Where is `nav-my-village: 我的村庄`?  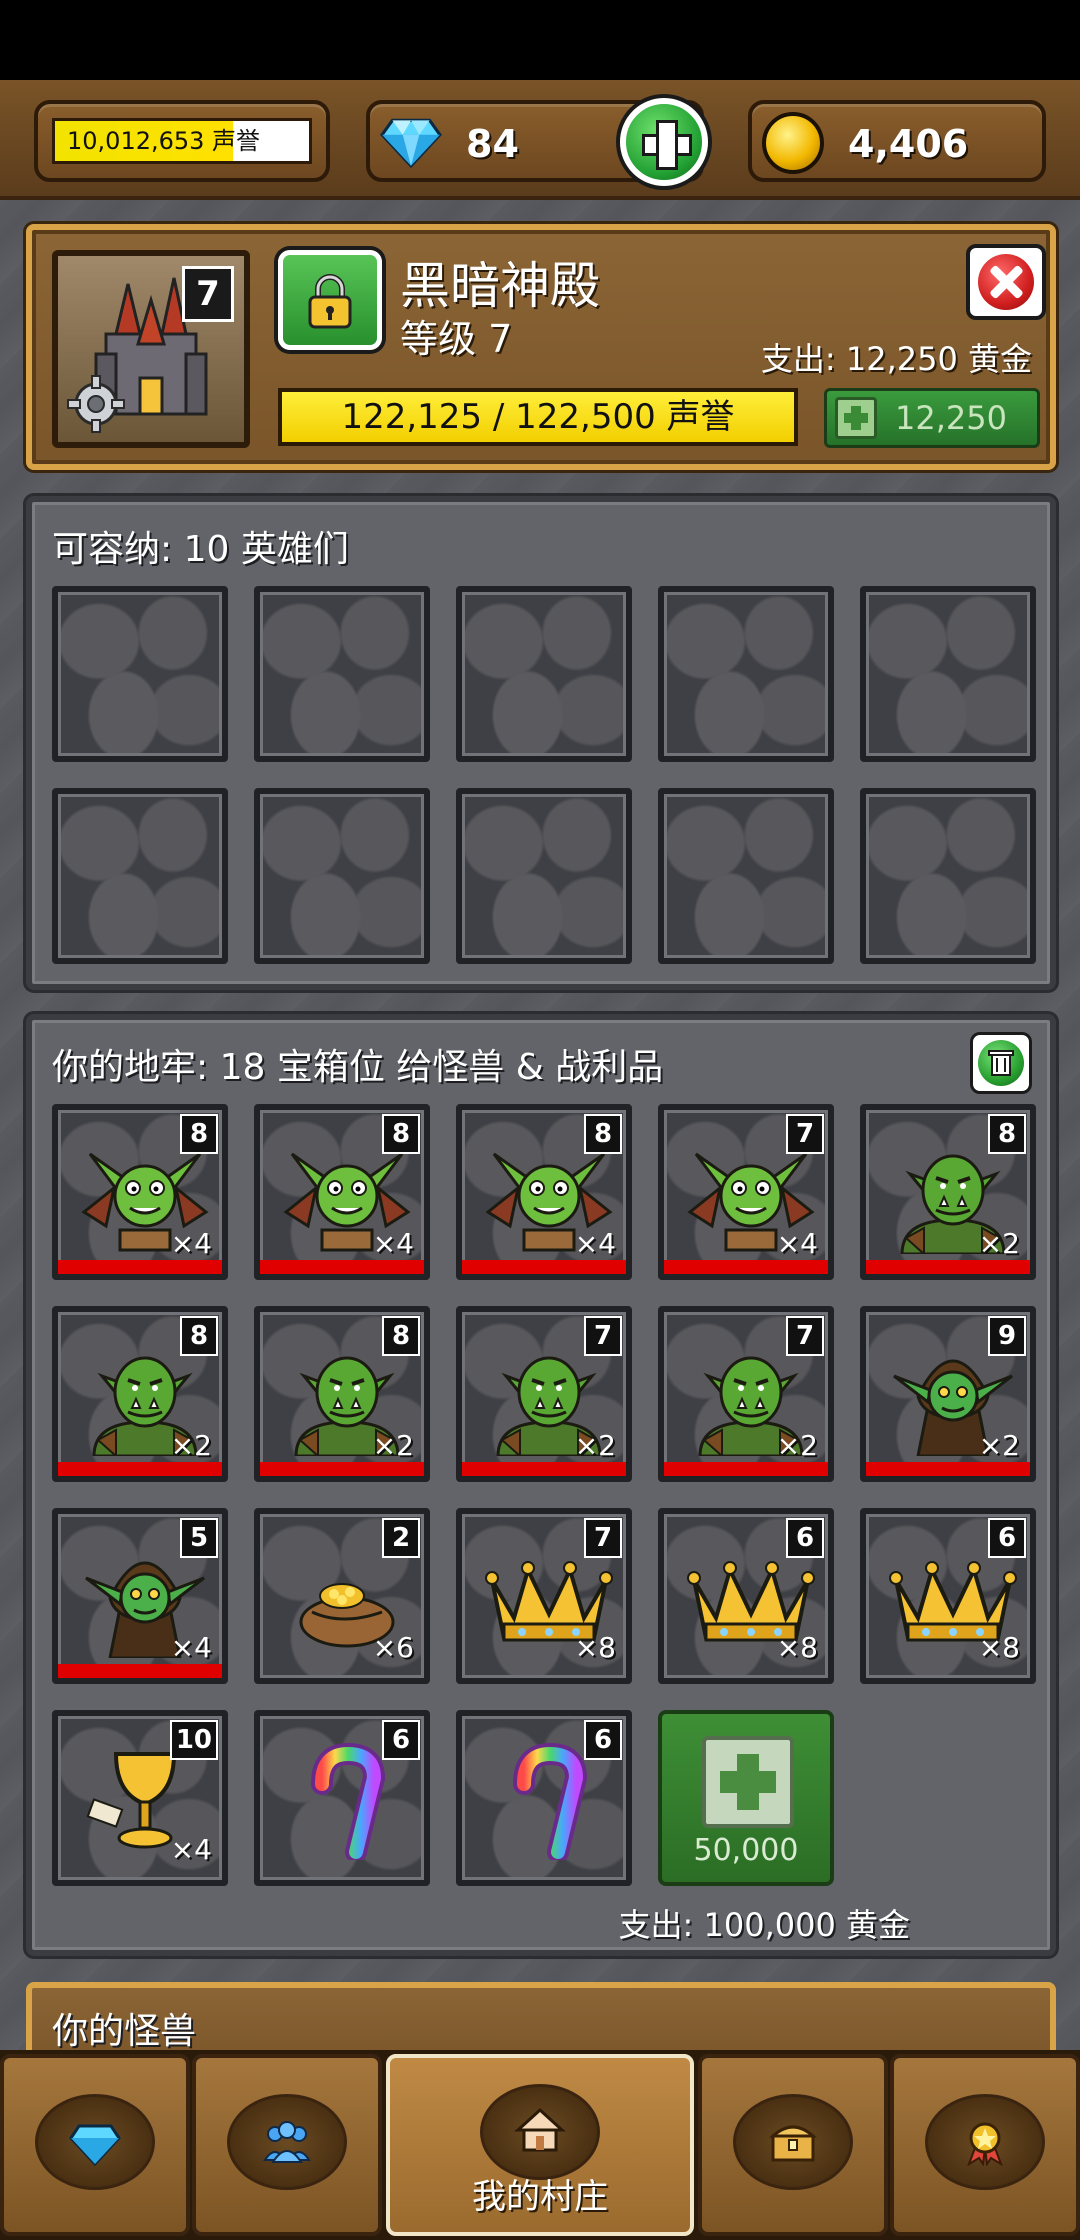
nav-my-village: 我的村庄 is located at coordinates (540, 2145).